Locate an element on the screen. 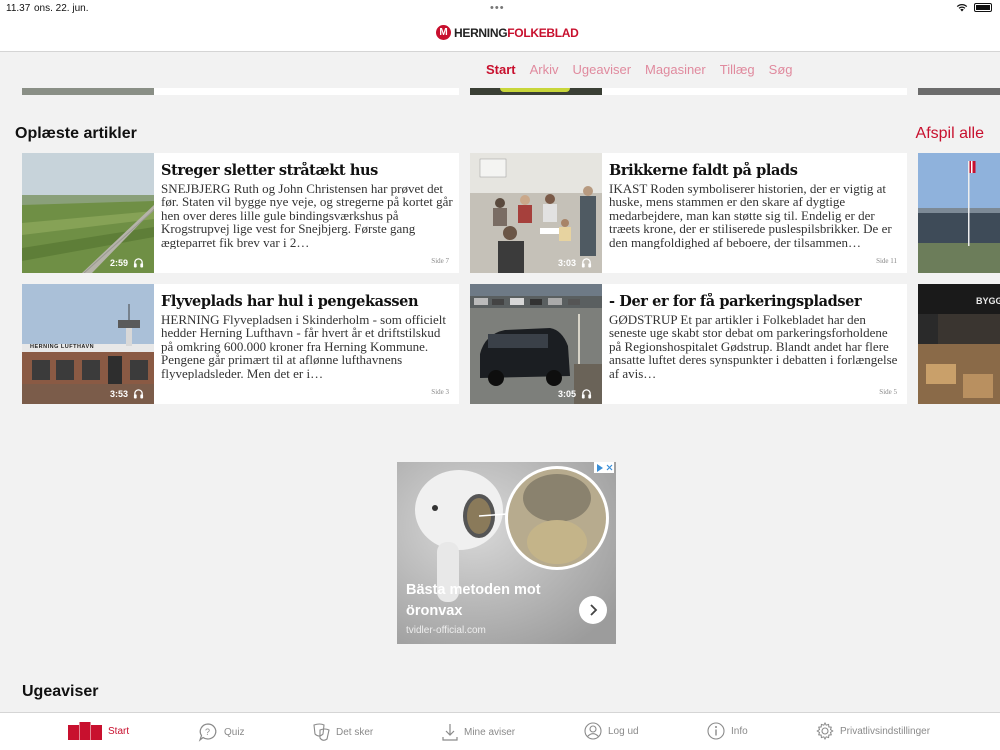  tabbar-start: Start is located at coordinates (98, 731).